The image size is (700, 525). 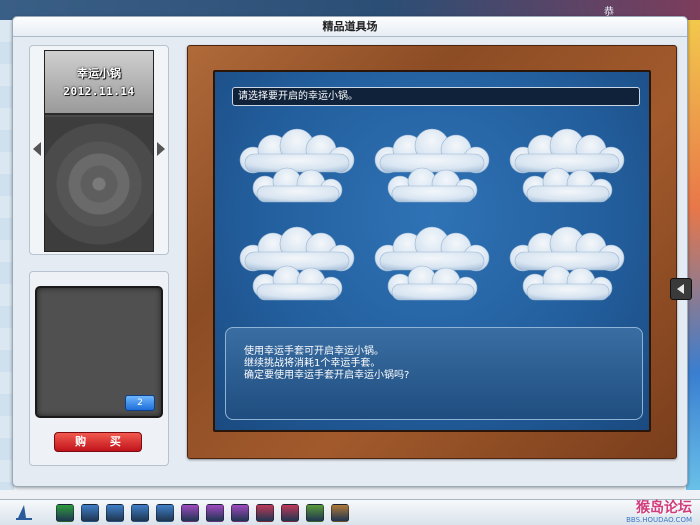 What do you see at coordinates (693, 255) in the screenshot?
I see `game-background-right` at bounding box center [693, 255].